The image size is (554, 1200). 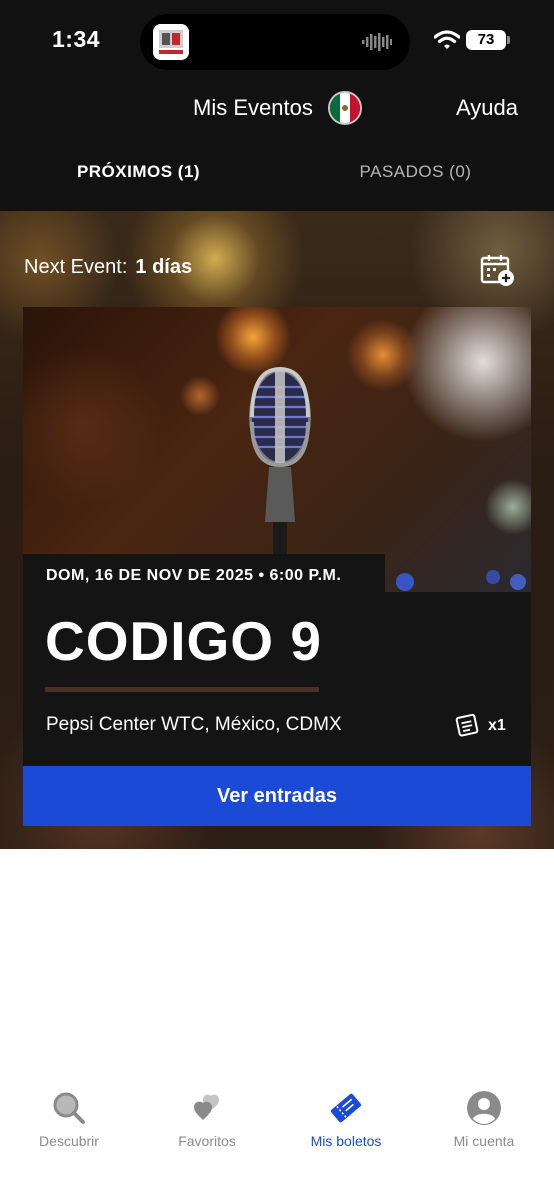 I want to click on status-bar: 1:34 73, so click(x=277, y=41).